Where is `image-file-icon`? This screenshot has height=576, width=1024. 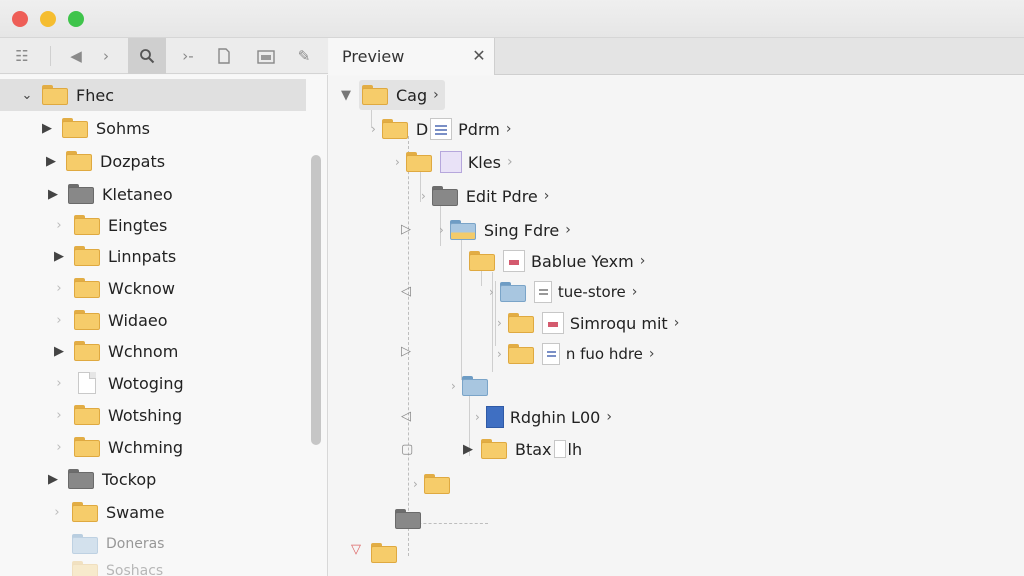 image-file-icon is located at coordinates (450, 162).